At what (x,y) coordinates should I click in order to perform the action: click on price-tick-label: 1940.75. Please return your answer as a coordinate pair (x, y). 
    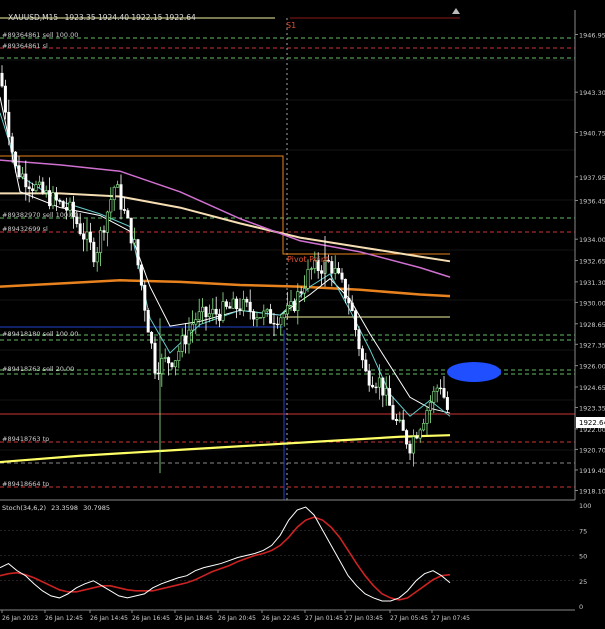
    Looking at the image, I should click on (592, 134).